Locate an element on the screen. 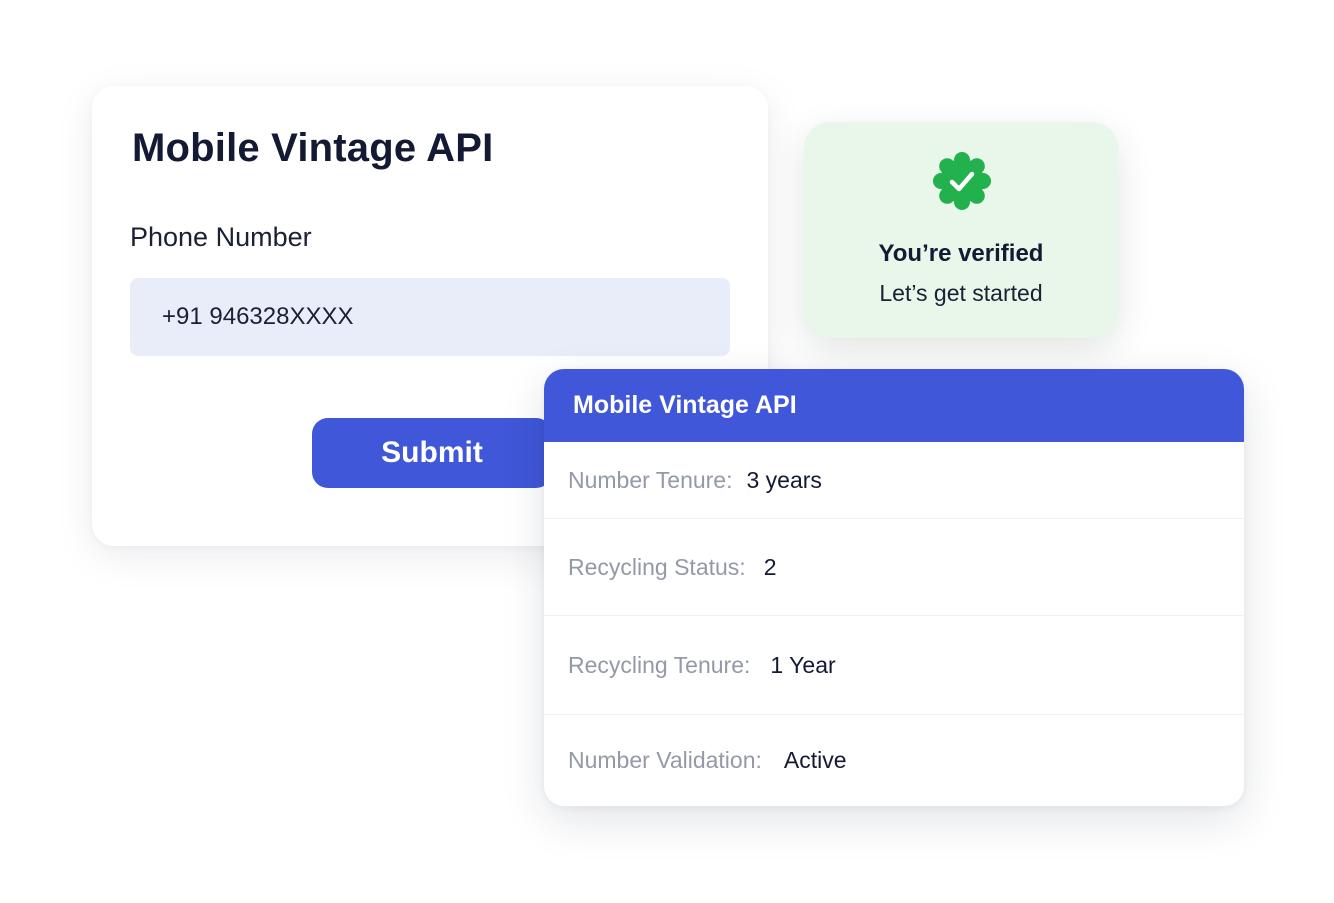  row-value: Active is located at coordinates (815, 760).